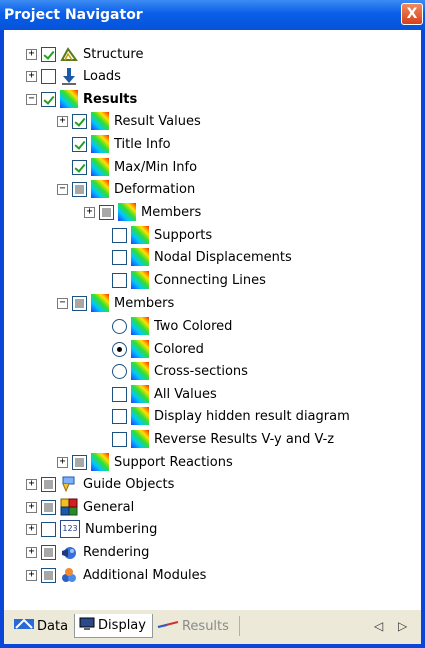 The height and width of the screenshot is (648, 425). I want to click on tree-label: All Values, so click(185, 394).